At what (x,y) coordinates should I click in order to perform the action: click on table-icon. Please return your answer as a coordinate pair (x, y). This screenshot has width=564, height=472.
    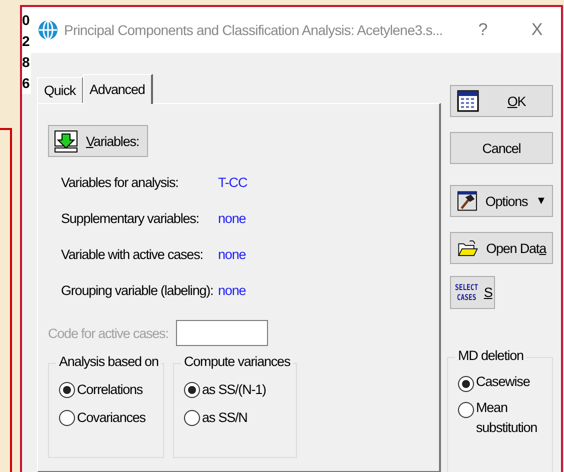
    Looking at the image, I should click on (468, 101).